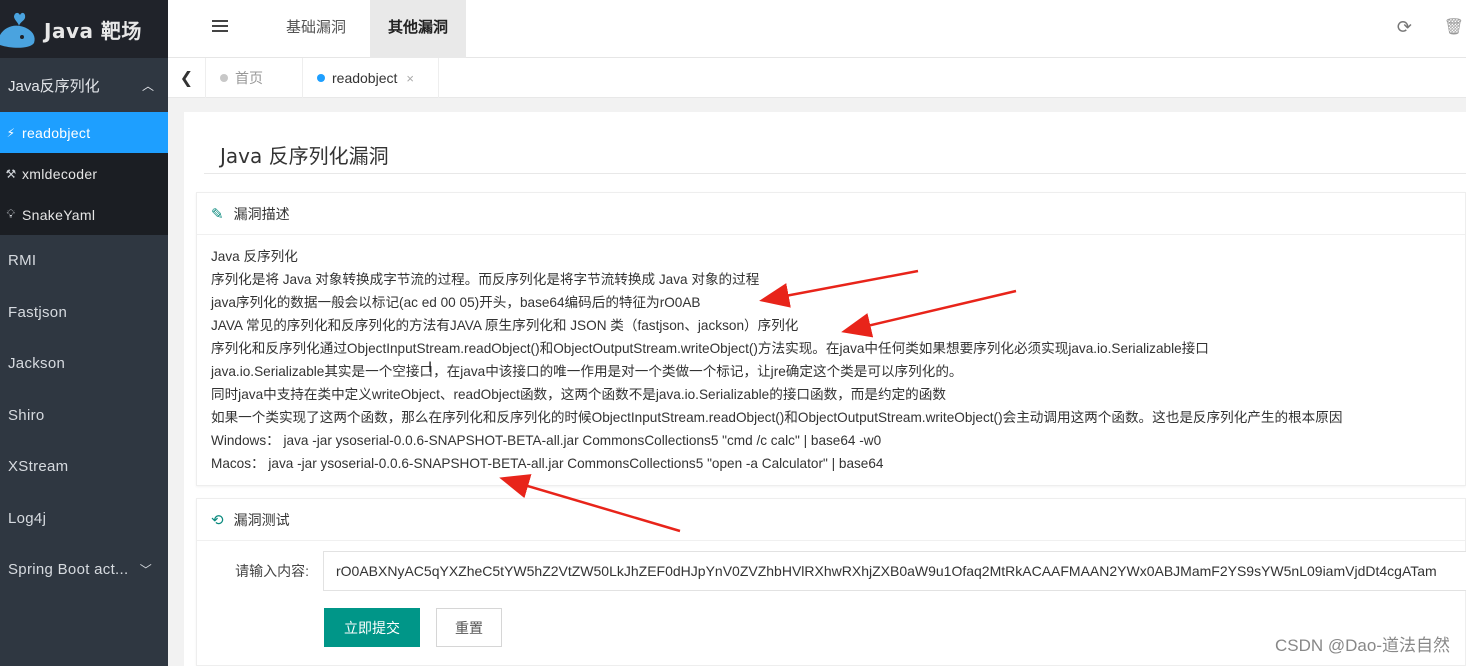 Image resolution: width=1466 pixels, height=666 pixels. Describe the element at coordinates (254, 256) in the screenshot. I see `description-line: Java 反序列化` at that location.